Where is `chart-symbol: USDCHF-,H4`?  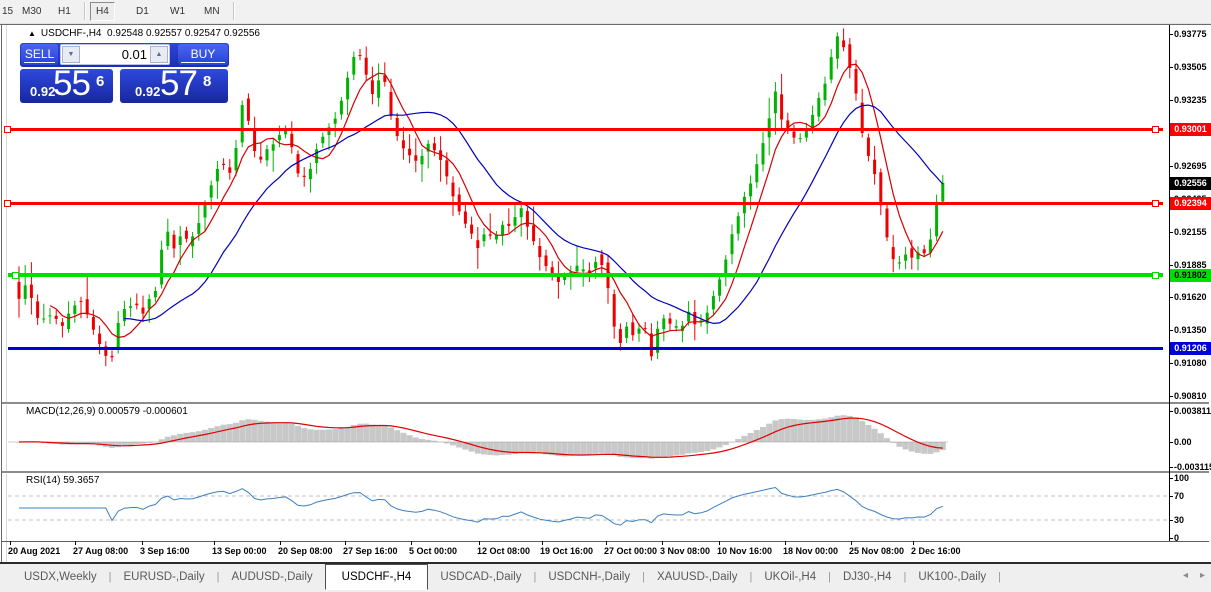 chart-symbol: USDCHF-,H4 is located at coordinates (71, 33).